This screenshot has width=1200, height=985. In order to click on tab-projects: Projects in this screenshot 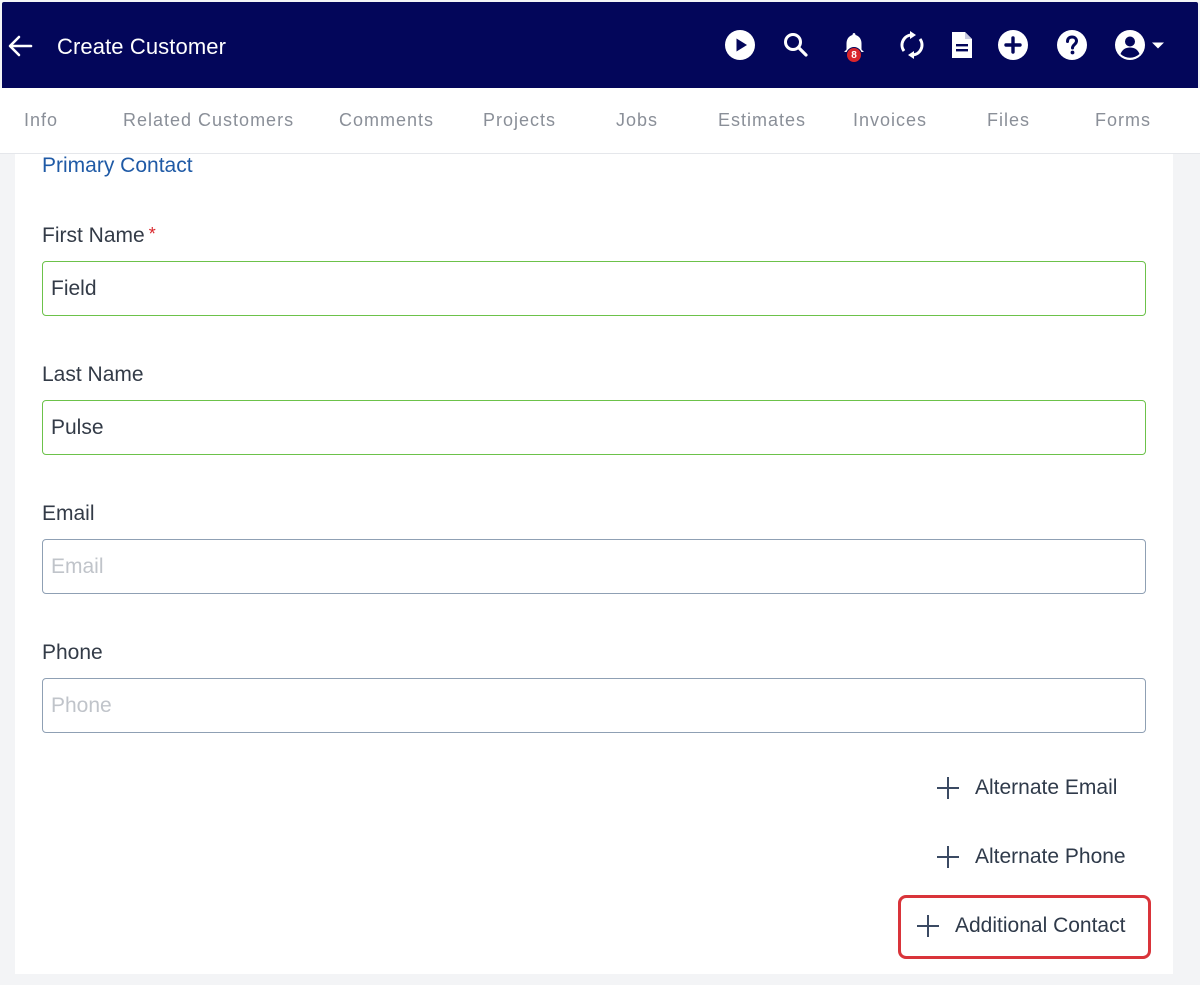, I will do `click(519, 120)`.